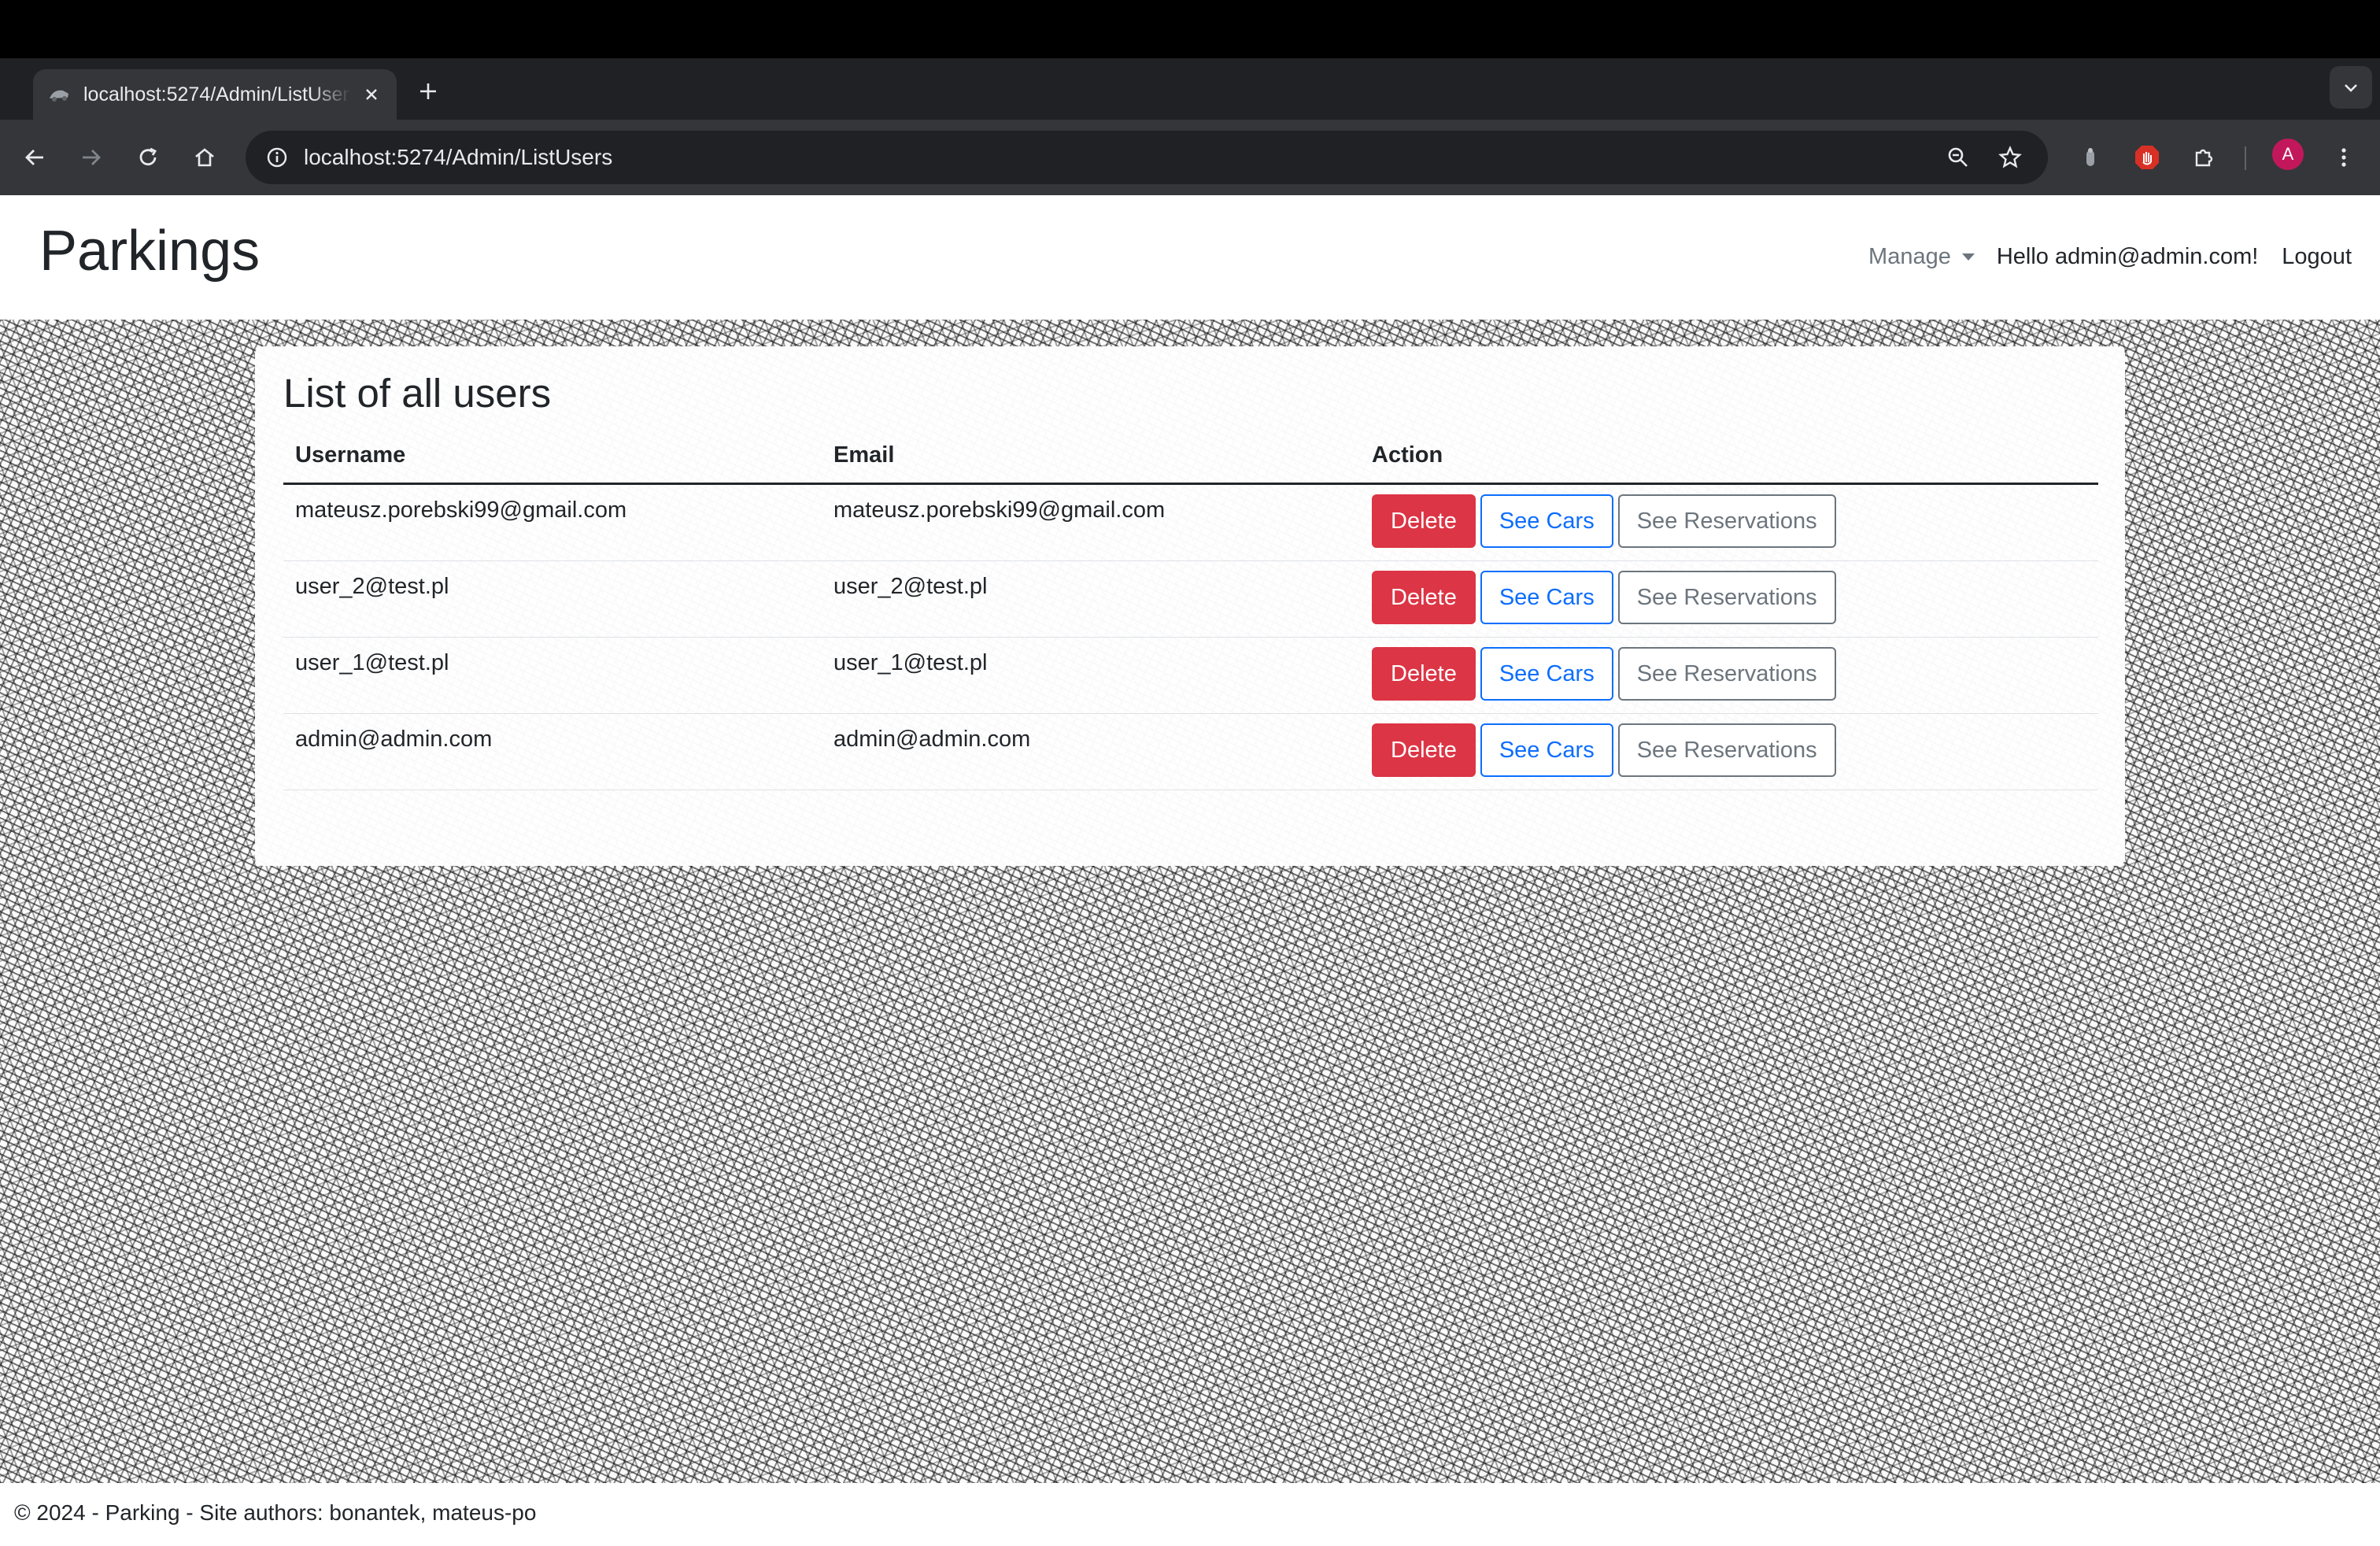  I want to click on logout-link: Logout, so click(2317, 257).